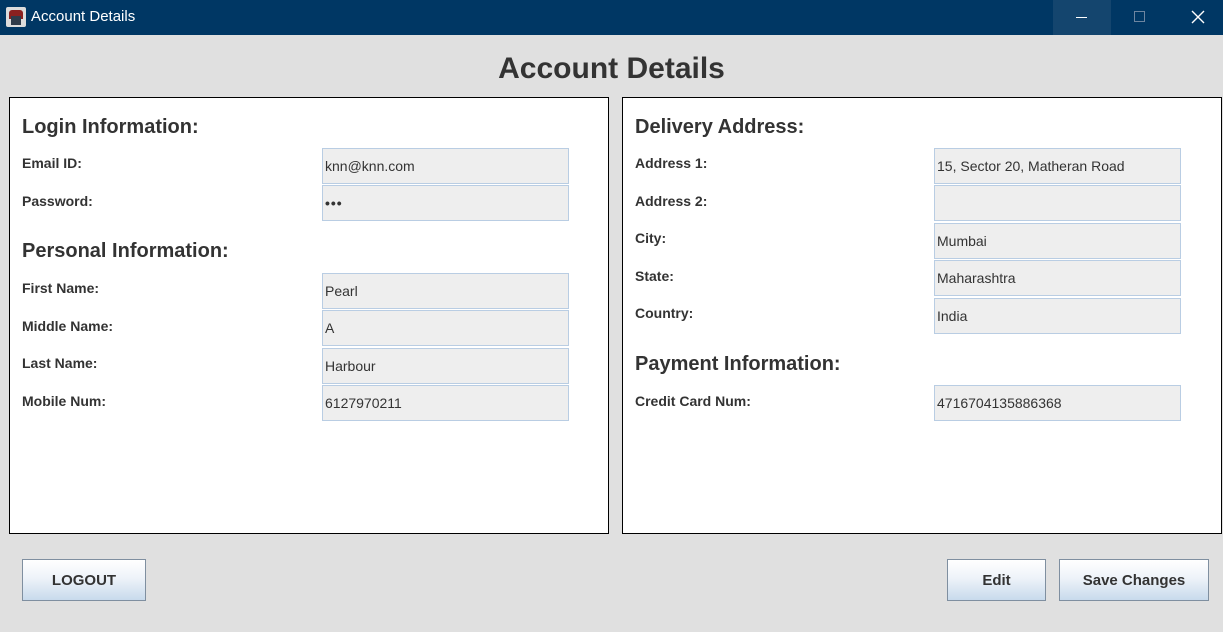  Describe the element at coordinates (68, 326) in the screenshot. I see `middle-name-label: Middle Name:` at that location.